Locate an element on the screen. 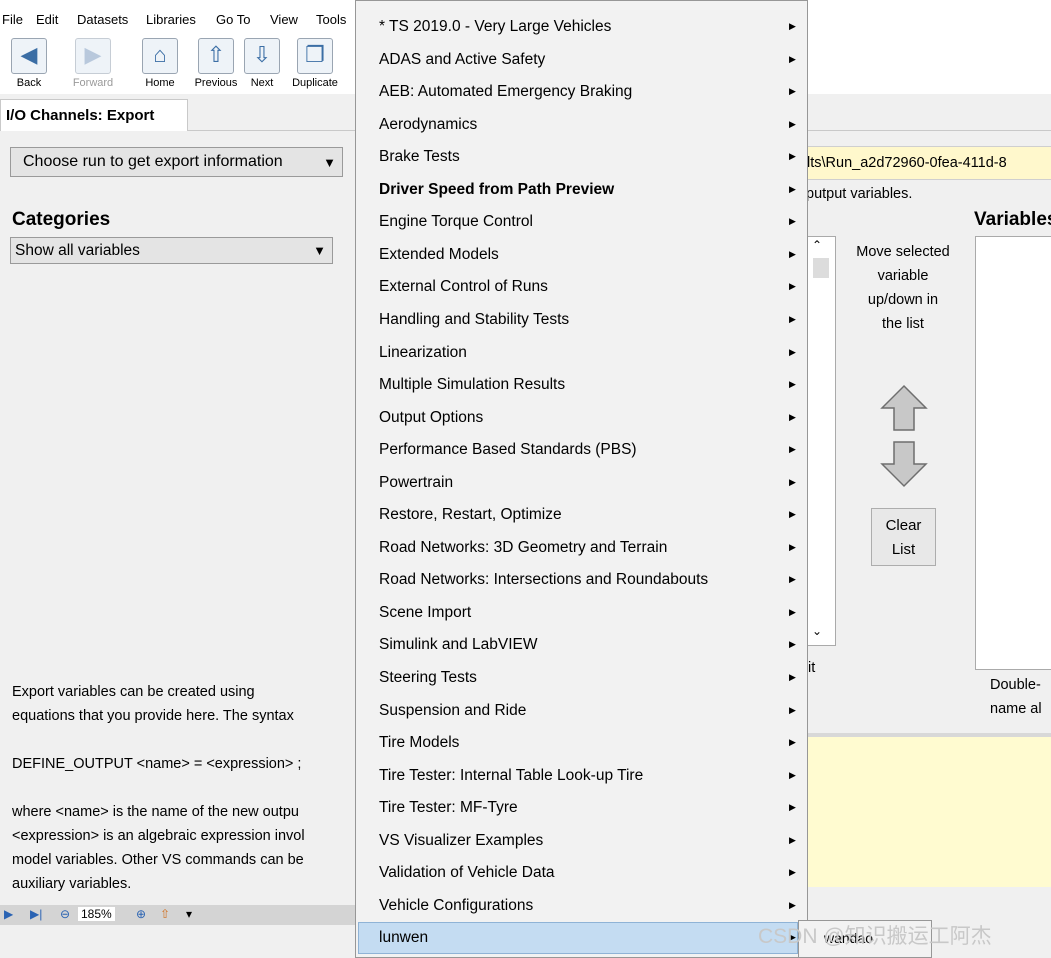 The width and height of the screenshot is (1051, 958). menu-item: Aerodynamics is located at coordinates (428, 125).